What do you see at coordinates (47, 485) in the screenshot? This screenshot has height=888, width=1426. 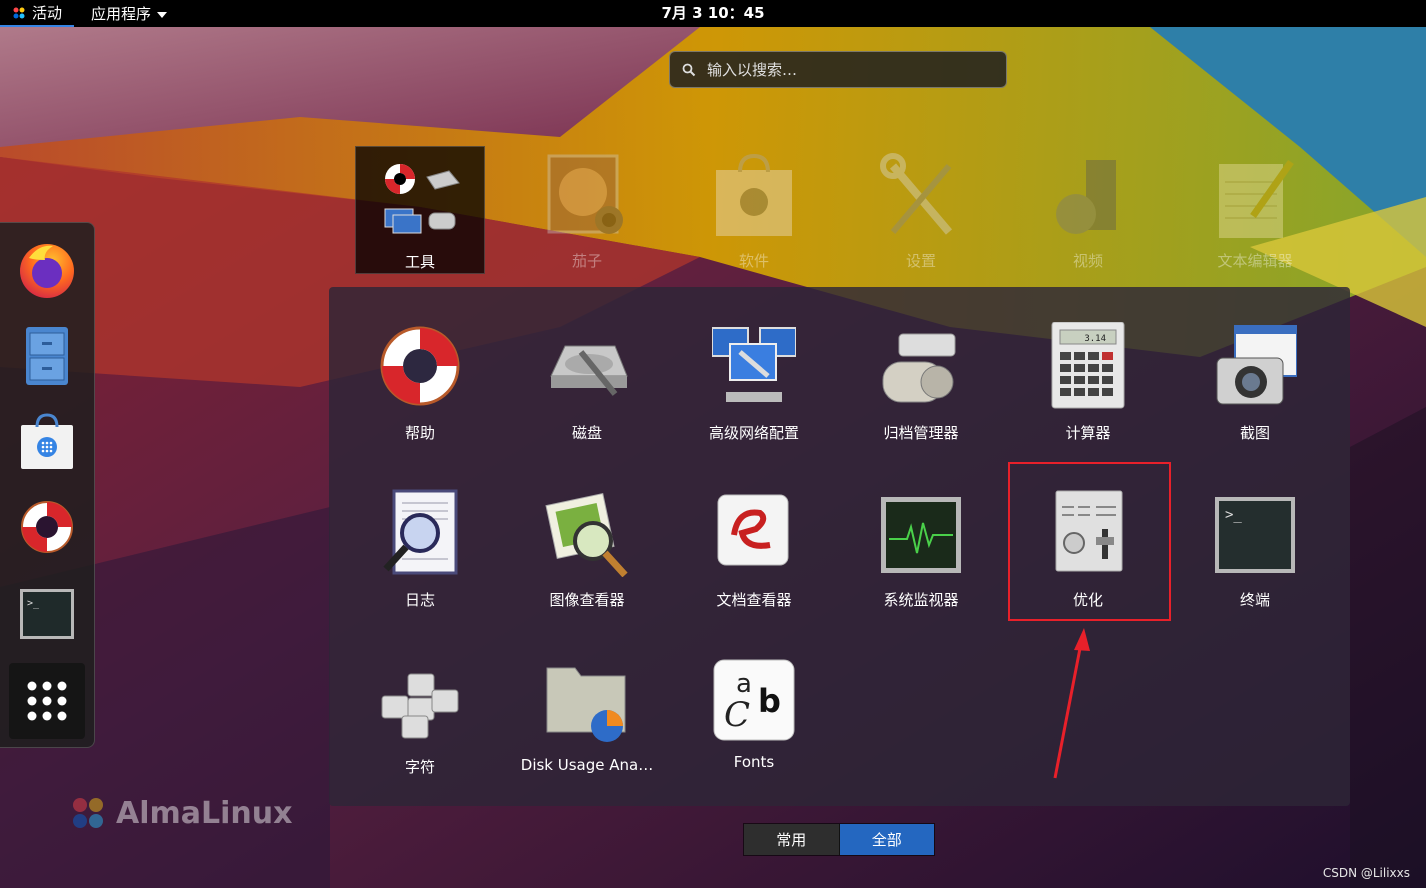 I see `dash: >_` at bounding box center [47, 485].